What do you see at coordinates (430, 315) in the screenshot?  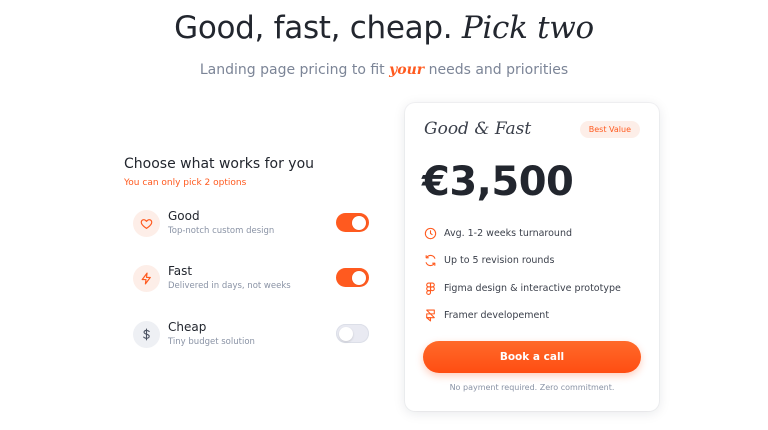 I see `framer-icon` at bounding box center [430, 315].